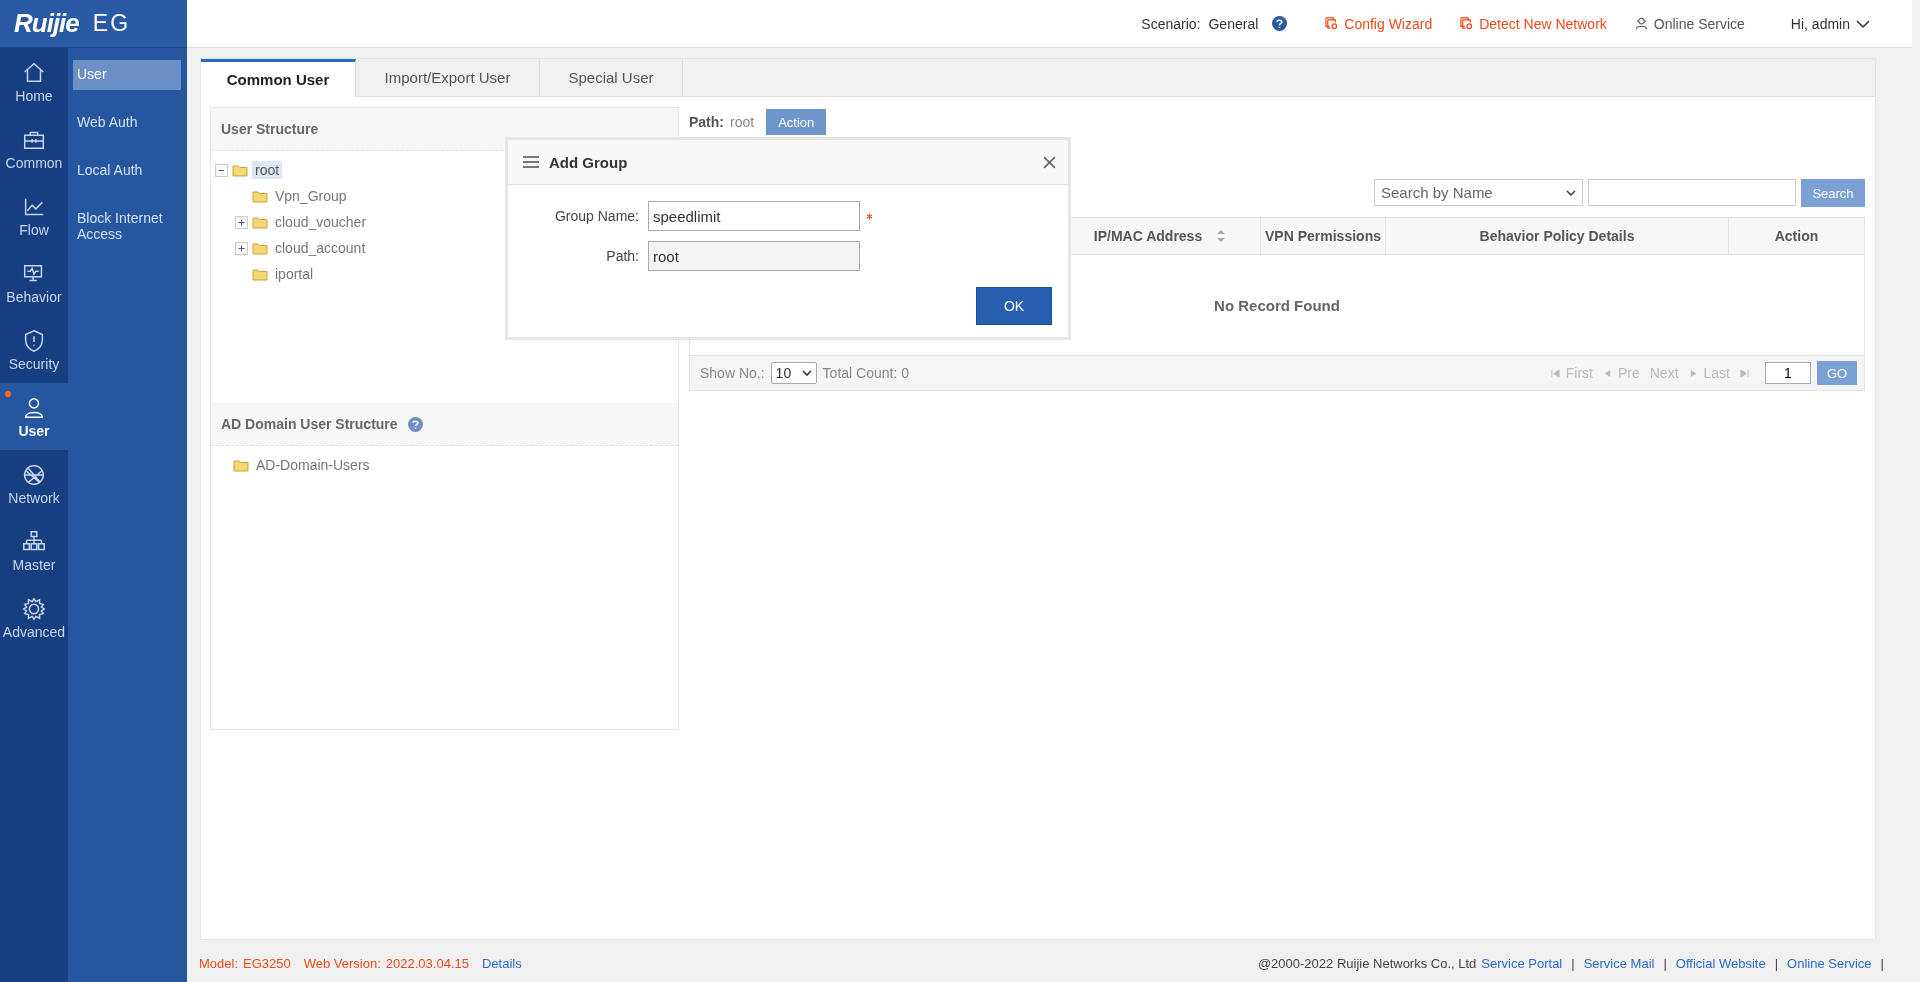 This screenshot has width=1920, height=982. Describe the element at coordinates (111, 23) in the screenshot. I see `product-name: EG` at that location.